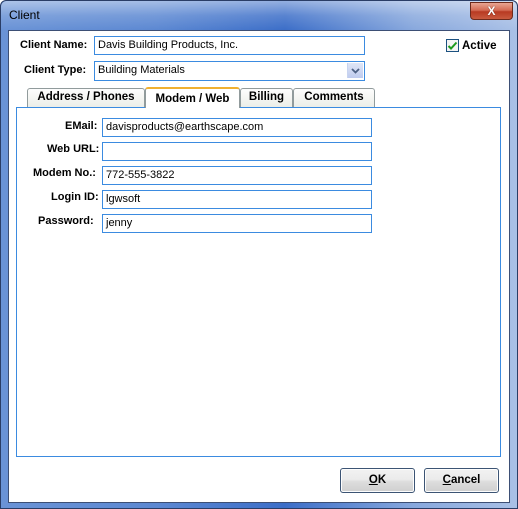  What do you see at coordinates (229, 45) in the screenshot?
I see `client-name-input: Davis Building Products, Inc.` at bounding box center [229, 45].